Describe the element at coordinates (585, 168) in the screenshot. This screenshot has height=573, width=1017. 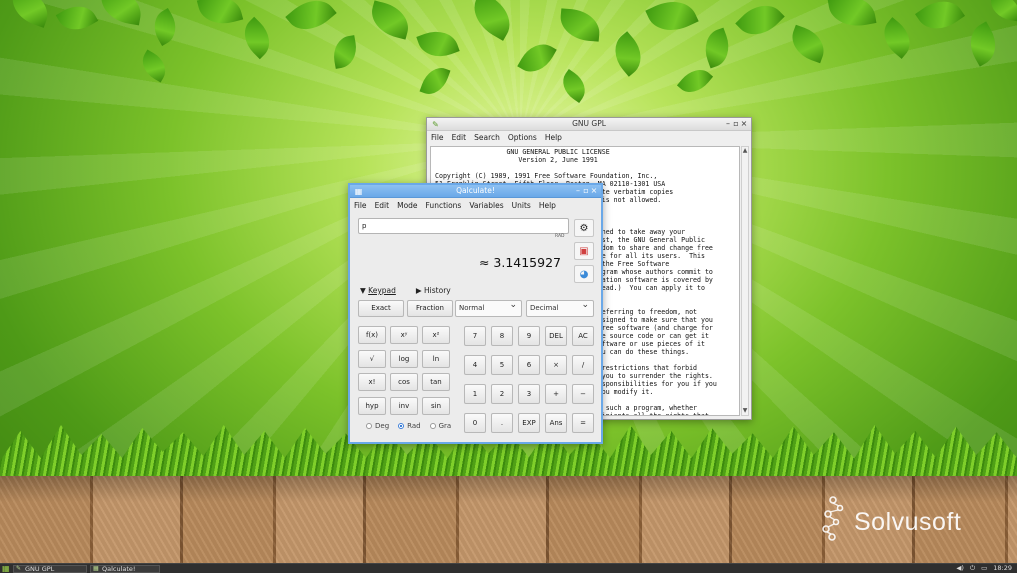
I see `gpl-text-line` at that location.